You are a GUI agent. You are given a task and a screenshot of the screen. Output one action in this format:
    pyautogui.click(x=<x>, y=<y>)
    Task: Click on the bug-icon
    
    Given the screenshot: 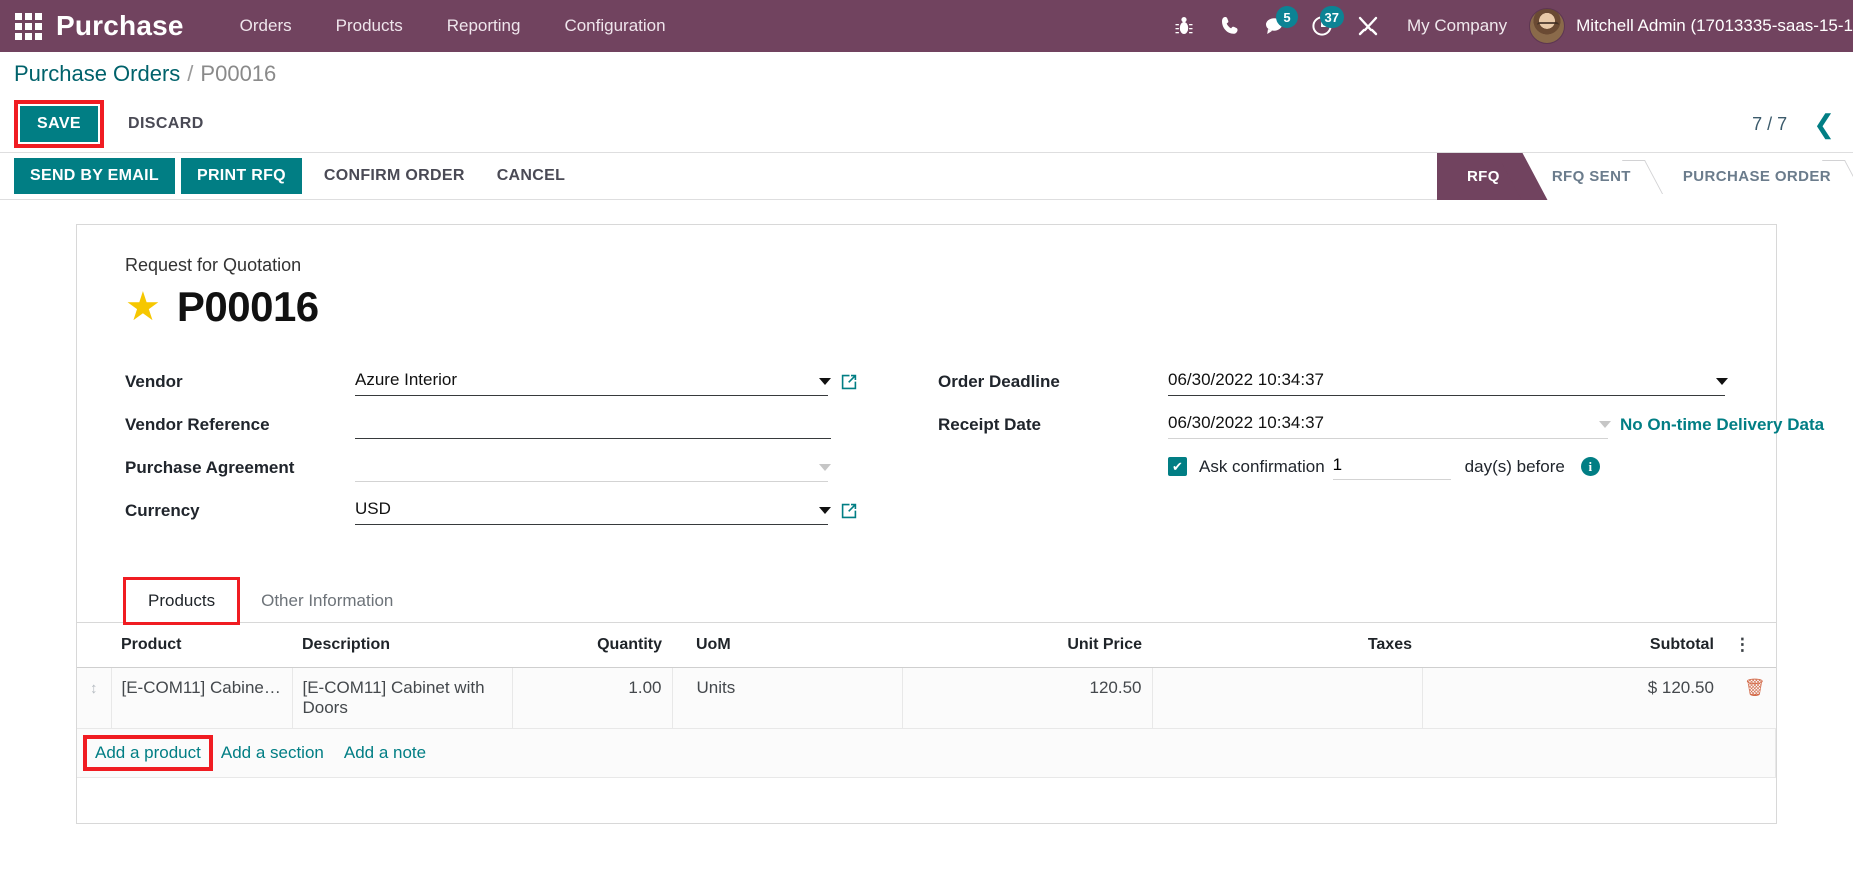 What is the action you would take?
    pyautogui.click(x=1184, y=26)
    